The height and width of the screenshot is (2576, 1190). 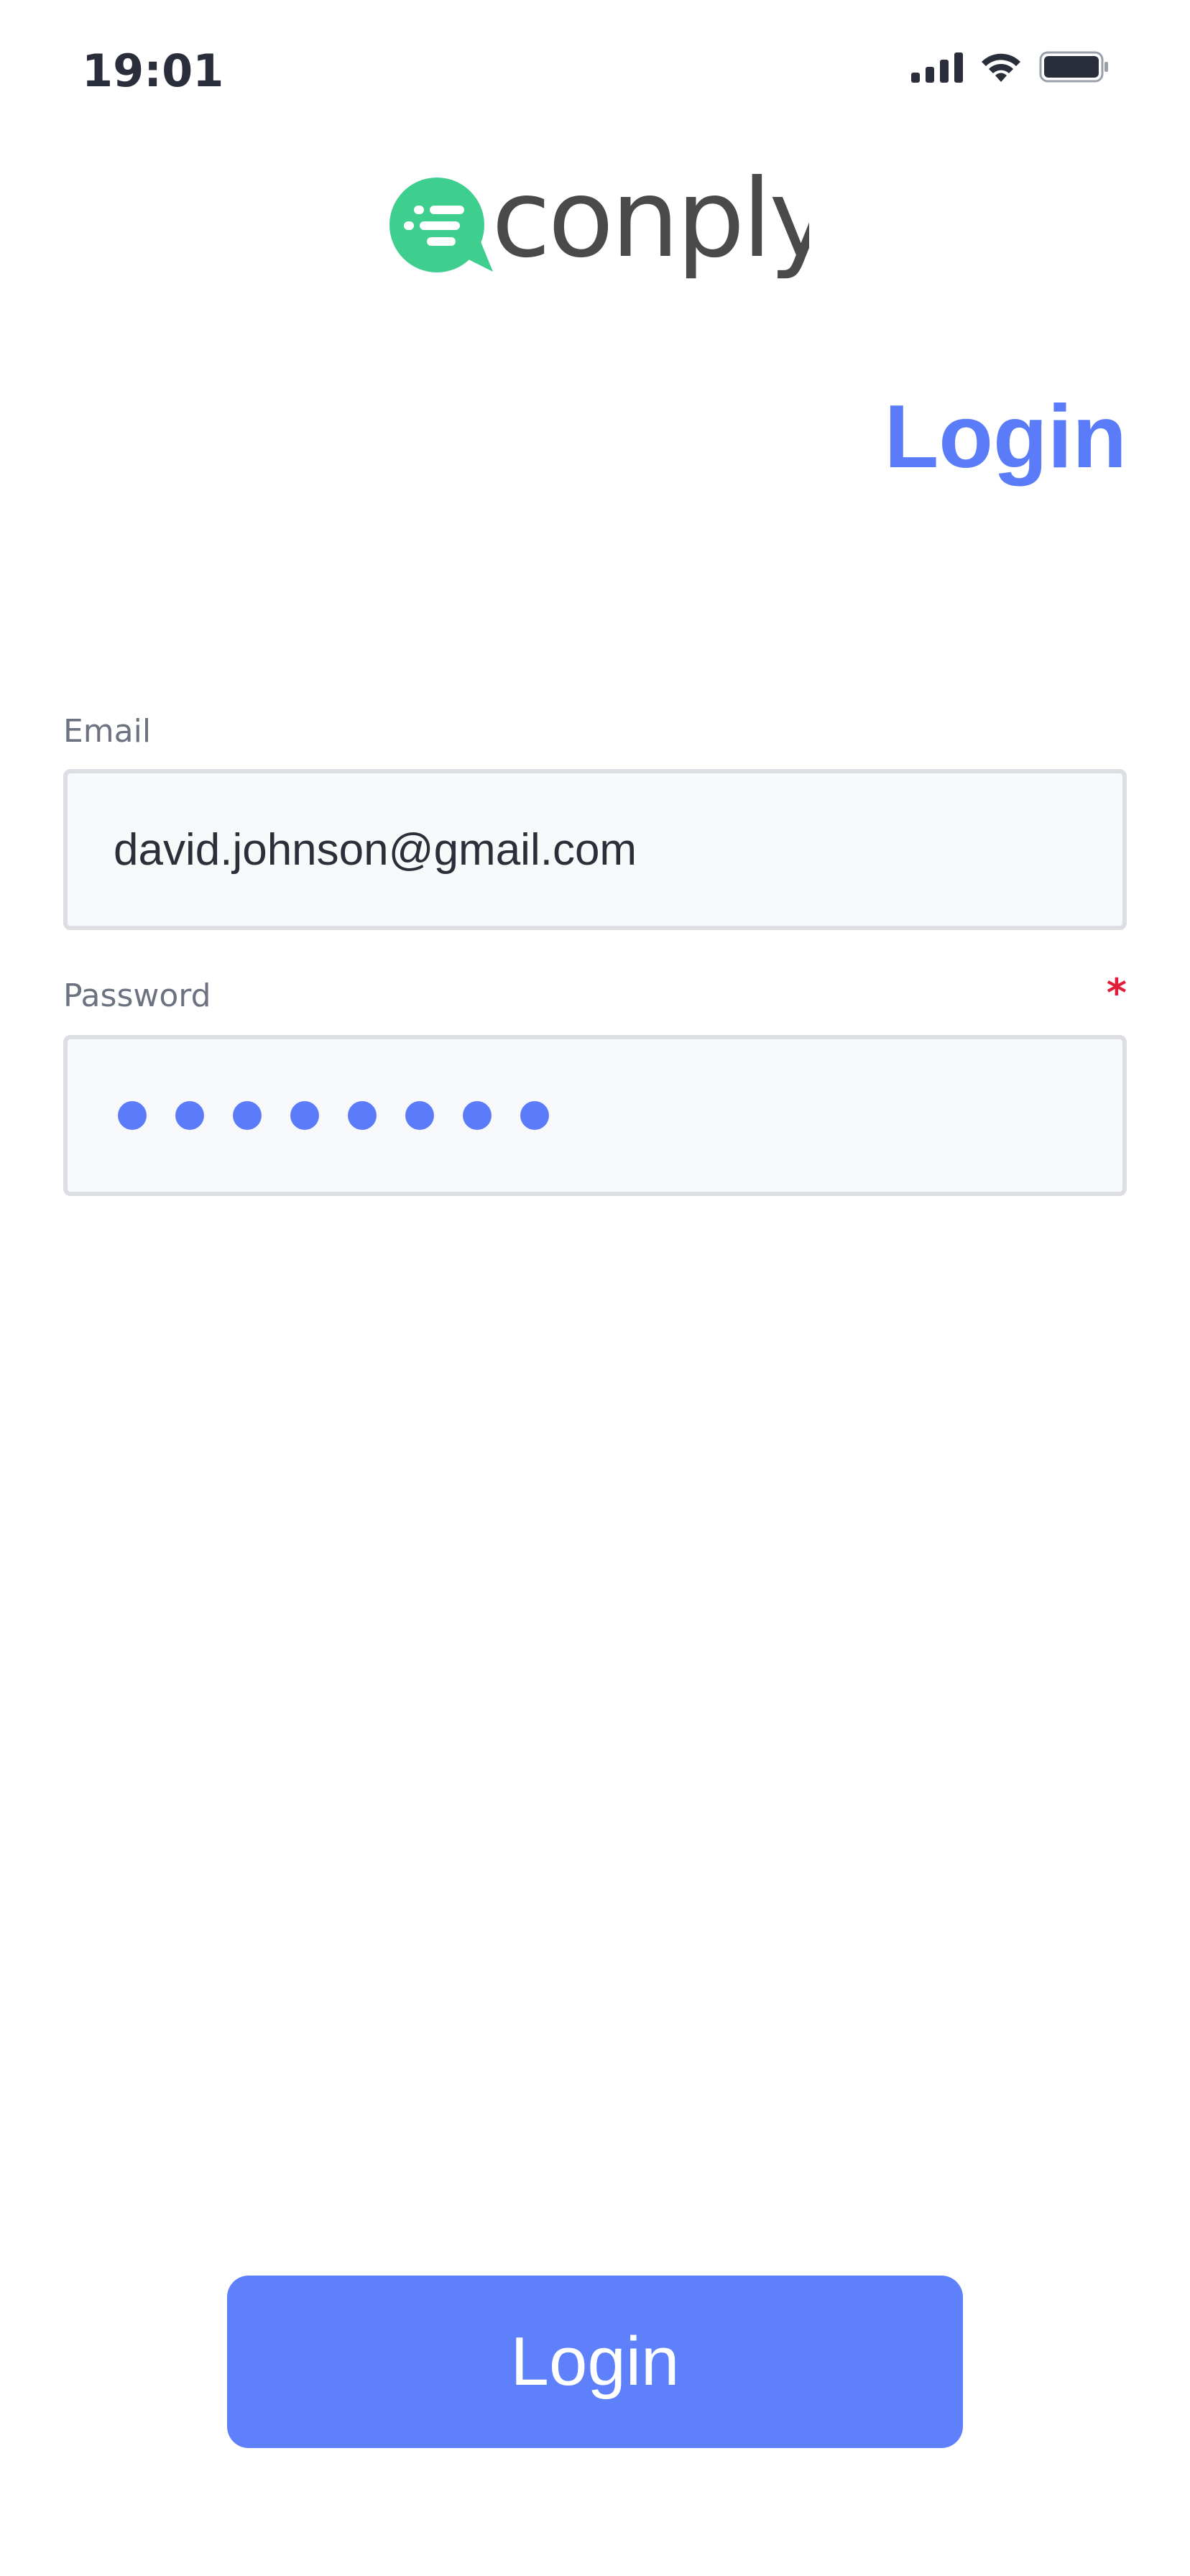 I want to click on wifi-icon, so click(x=1001, y=67).